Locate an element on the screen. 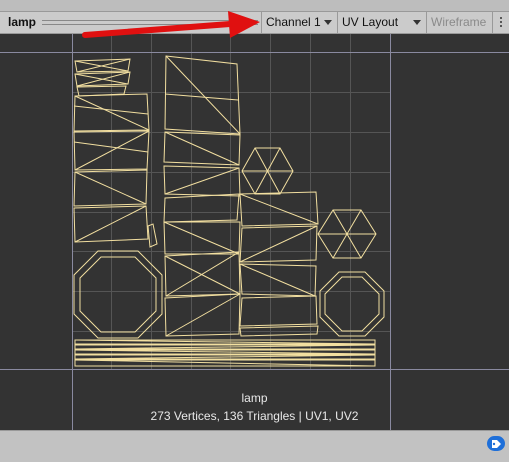  channel-dropdown-label: Channel 1 is located at coordinates (293, 22).